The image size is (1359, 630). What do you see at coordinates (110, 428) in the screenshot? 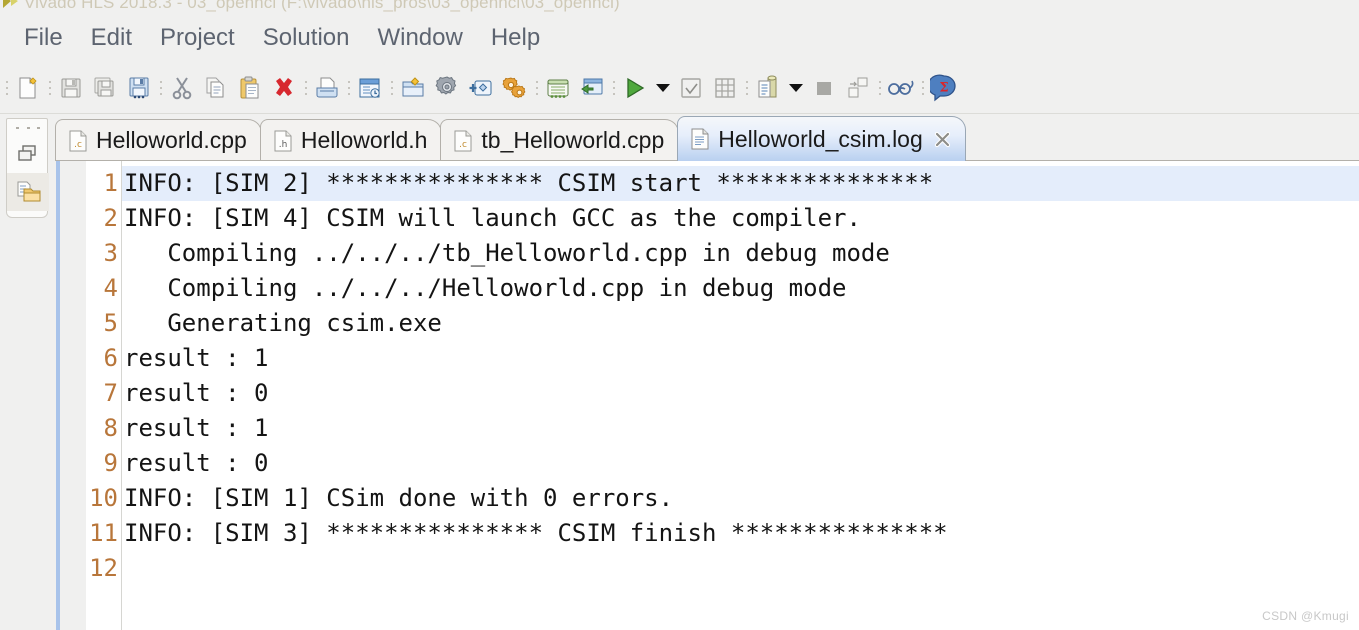
I see `line-number: 8` at bounding box center [110, 428].